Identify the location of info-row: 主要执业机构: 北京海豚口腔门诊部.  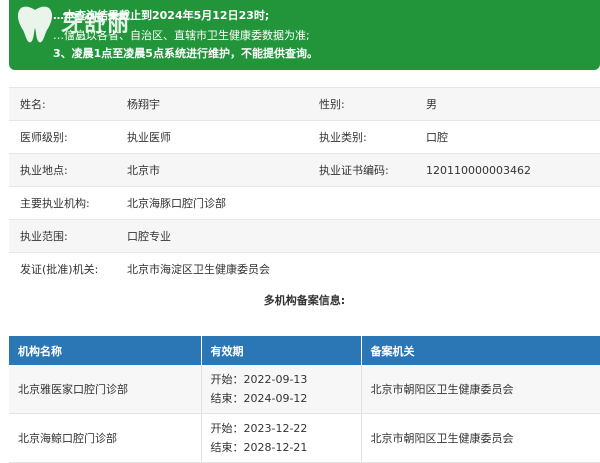
(304, 203).